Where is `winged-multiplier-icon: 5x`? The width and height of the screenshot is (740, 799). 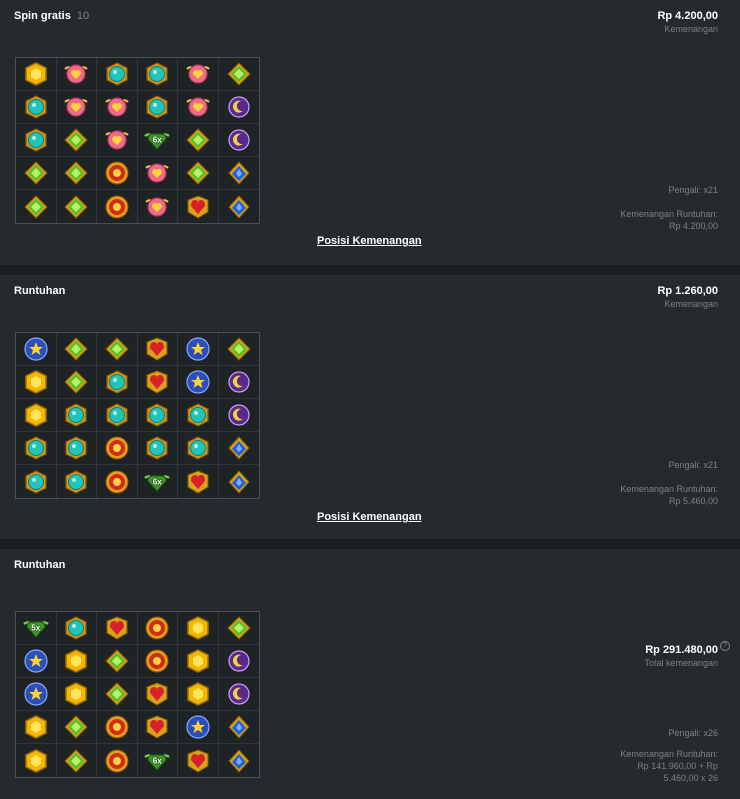
winged-multiplier-icon: 5x is located at coordinates (36, 628).